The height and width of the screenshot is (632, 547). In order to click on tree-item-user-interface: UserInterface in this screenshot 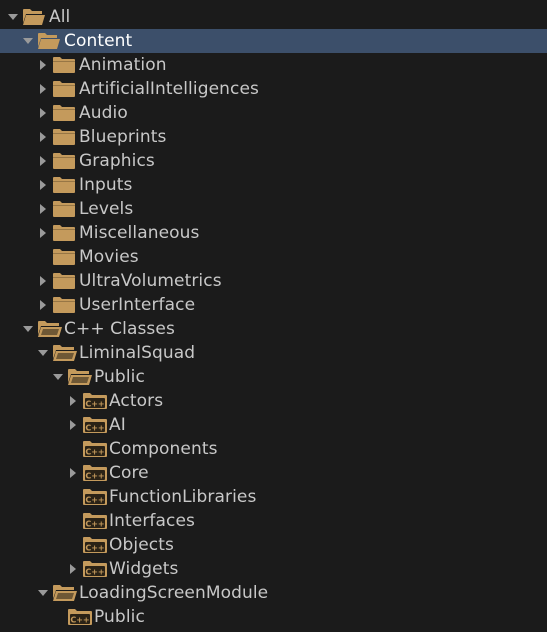, I will do `click(273, 305)`.